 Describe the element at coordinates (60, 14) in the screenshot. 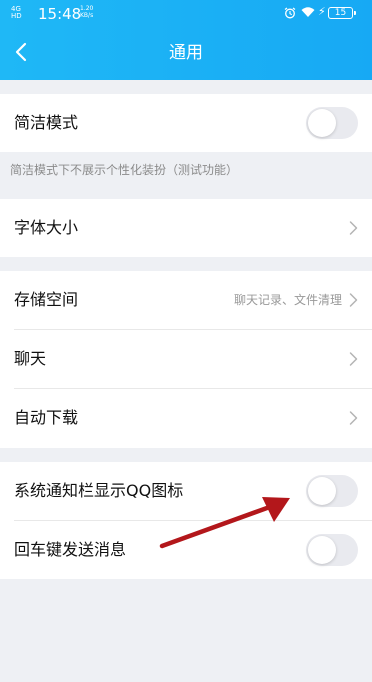

I see `status-time: 15:48` at that location.